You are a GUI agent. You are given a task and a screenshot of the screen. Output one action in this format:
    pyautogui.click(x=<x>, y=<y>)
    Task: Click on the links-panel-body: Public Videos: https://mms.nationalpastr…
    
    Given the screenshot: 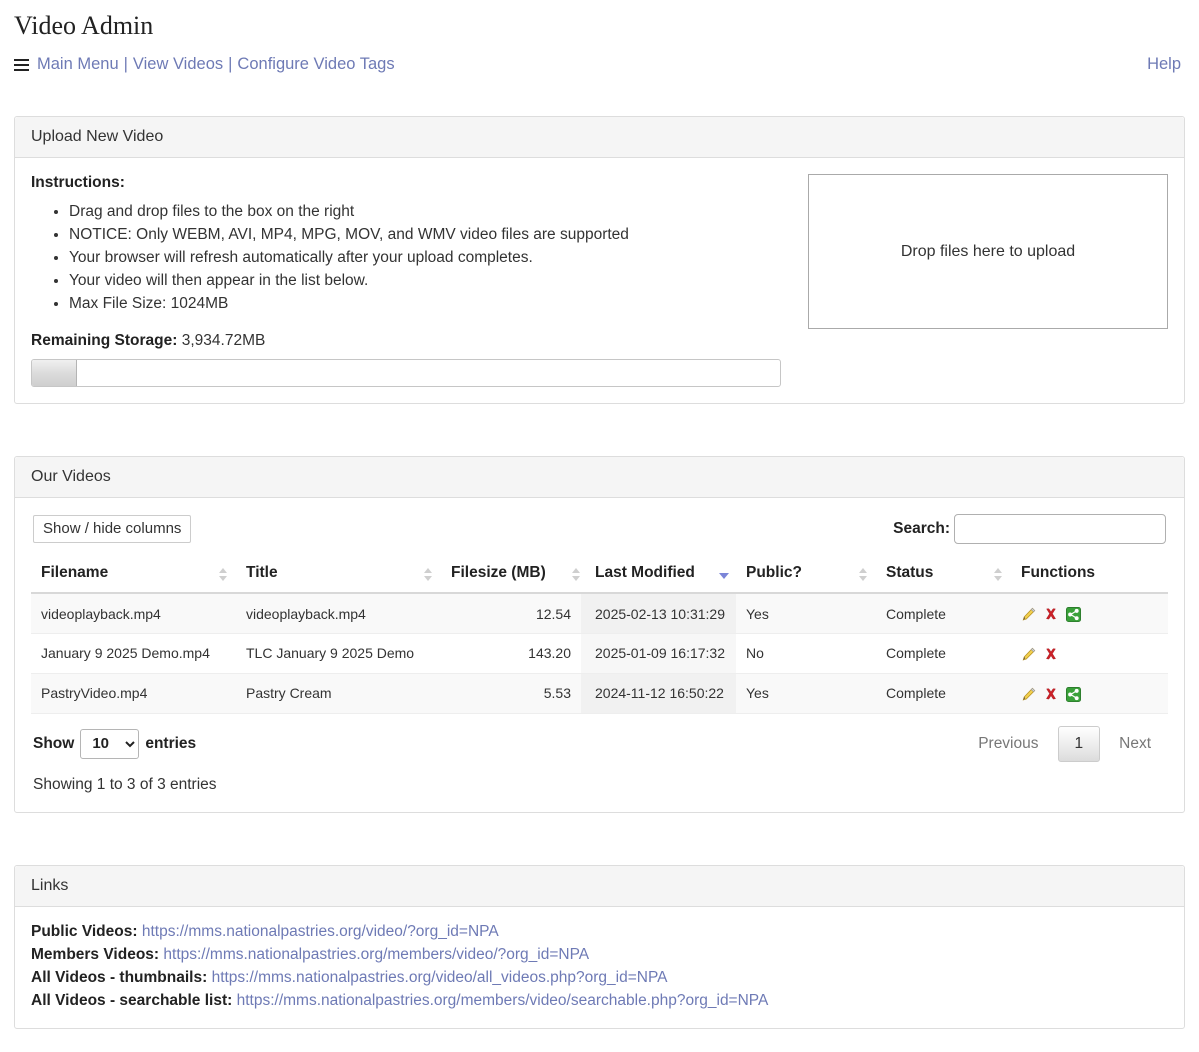 What is the action you would take?
    pyautogui.click(x=599, y=967)
    